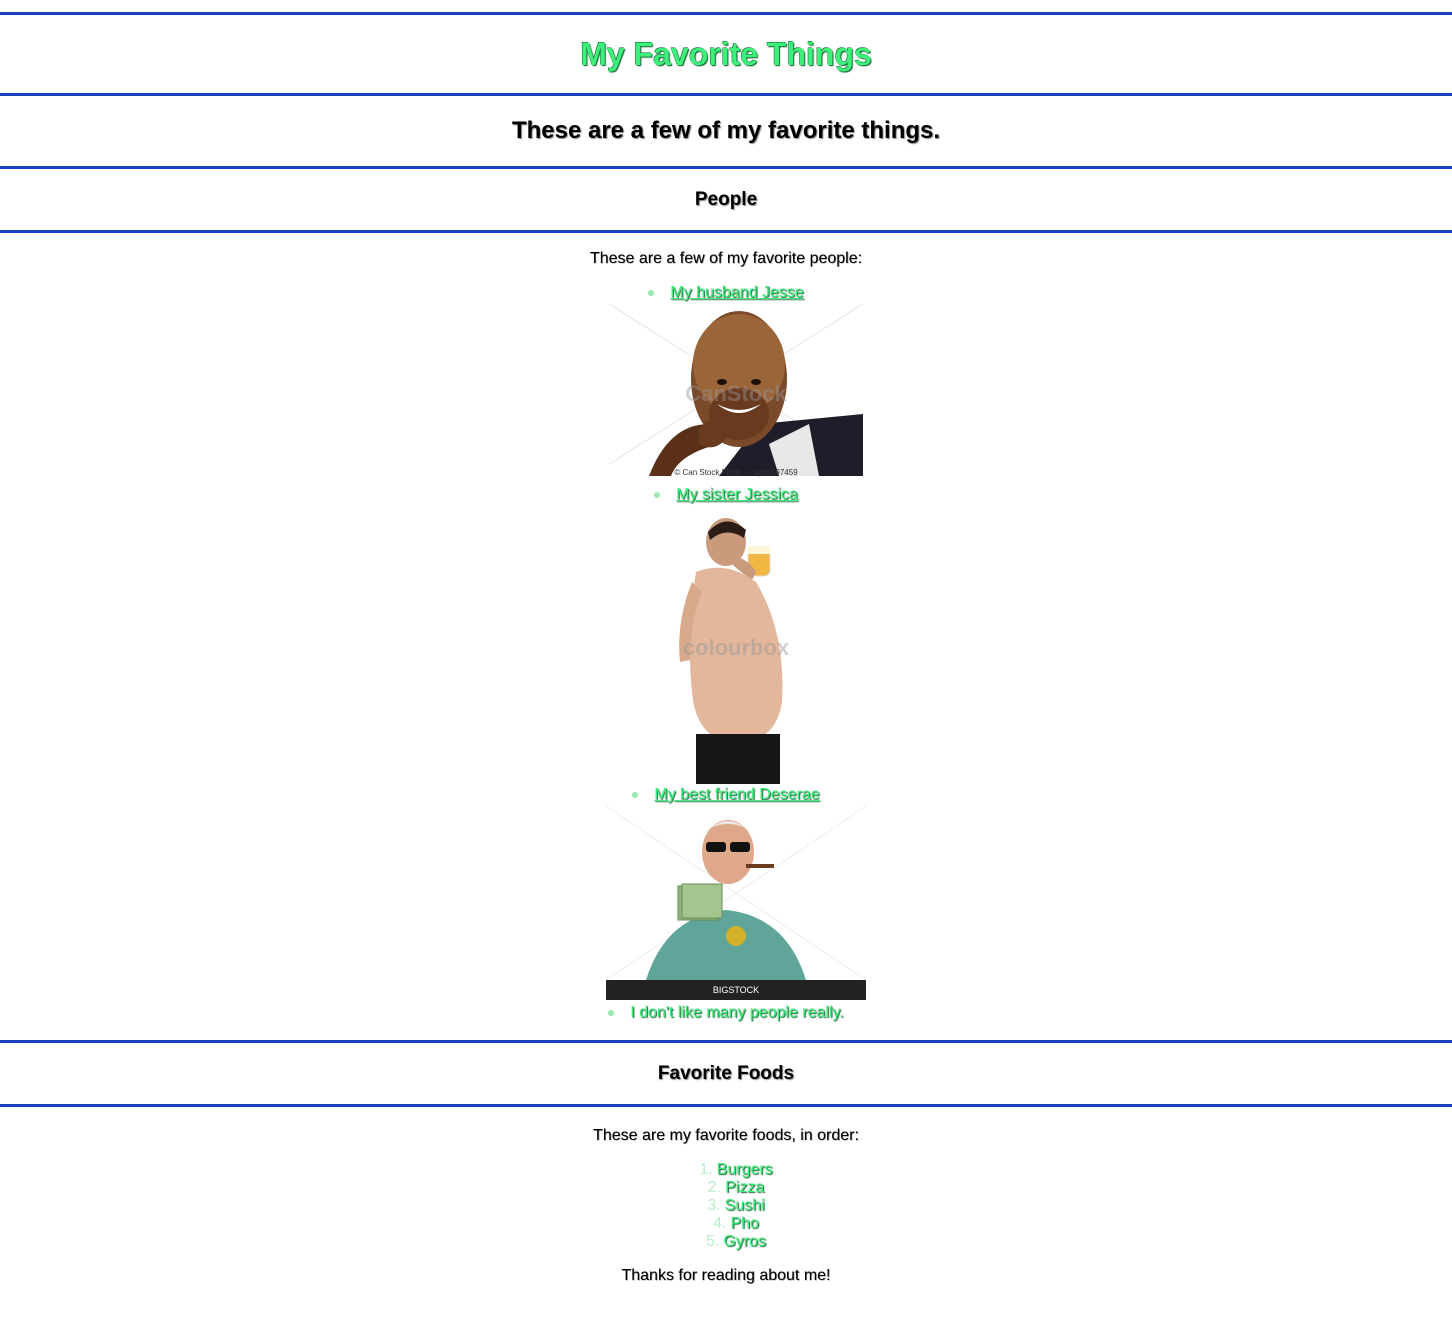 The height and width of the screenshot is (1331, 1452). Describe the element at coordinates (736, 472) in the screenshot. I see `photo-caption: © Can Stock Photo - csp16597459` at that location.